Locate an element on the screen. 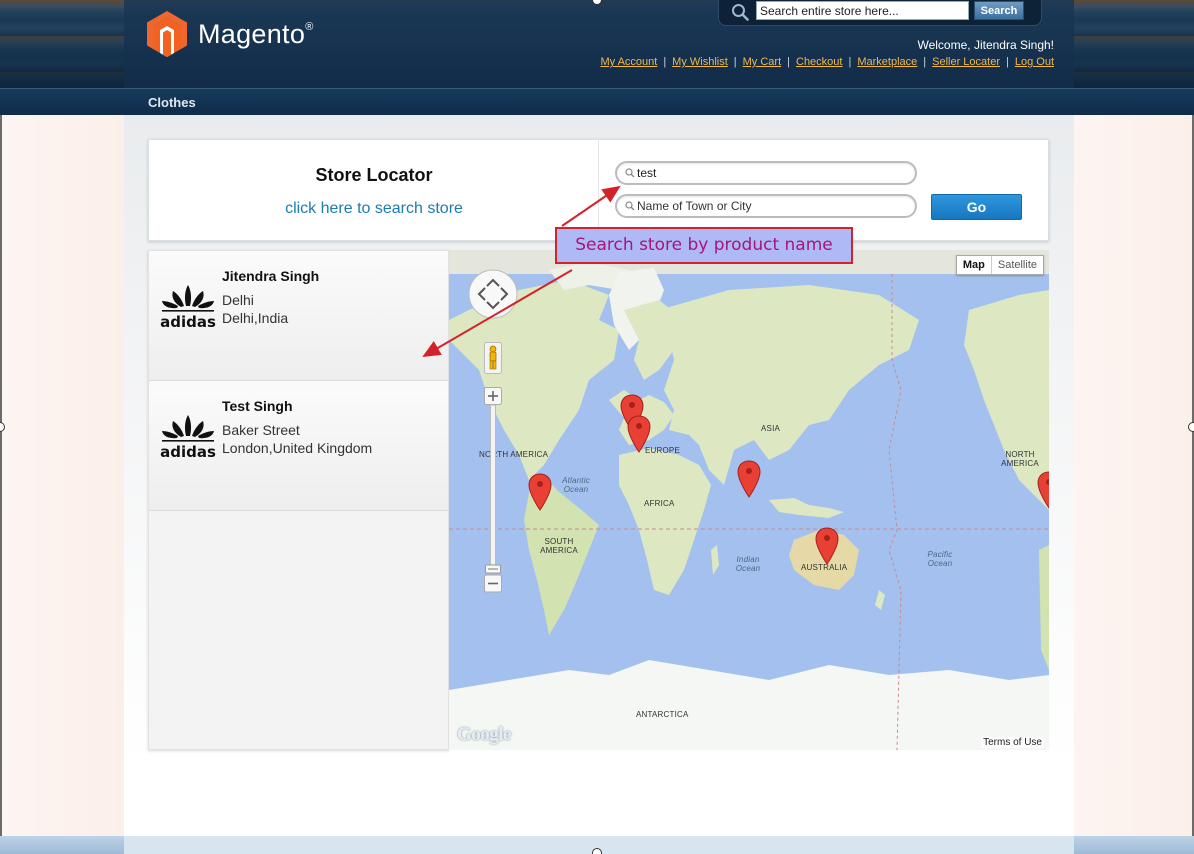  label-atlantic-ocean: Atlantic Ocean is located at coordinates (576, 485).